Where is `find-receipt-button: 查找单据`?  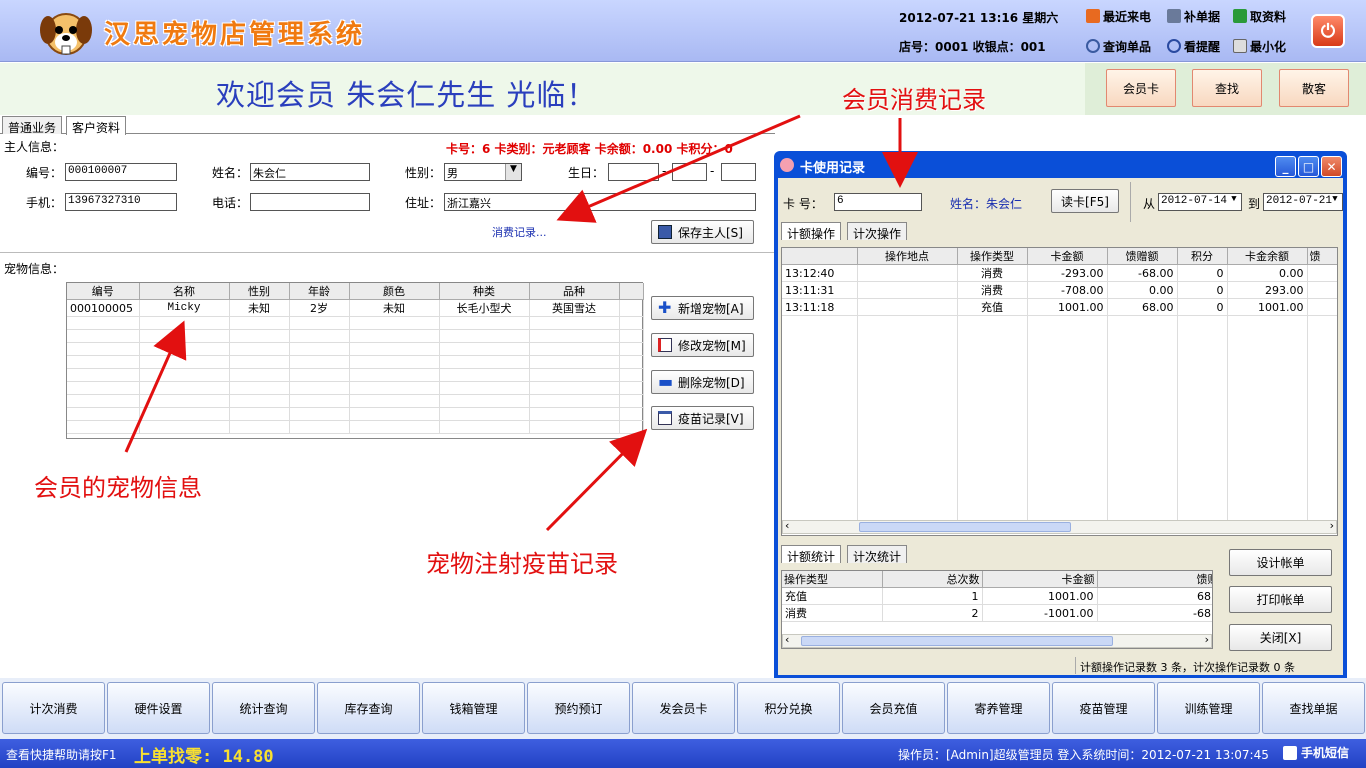
find-receipt-button: 查找单据 is located at coordinates (1313, 708).